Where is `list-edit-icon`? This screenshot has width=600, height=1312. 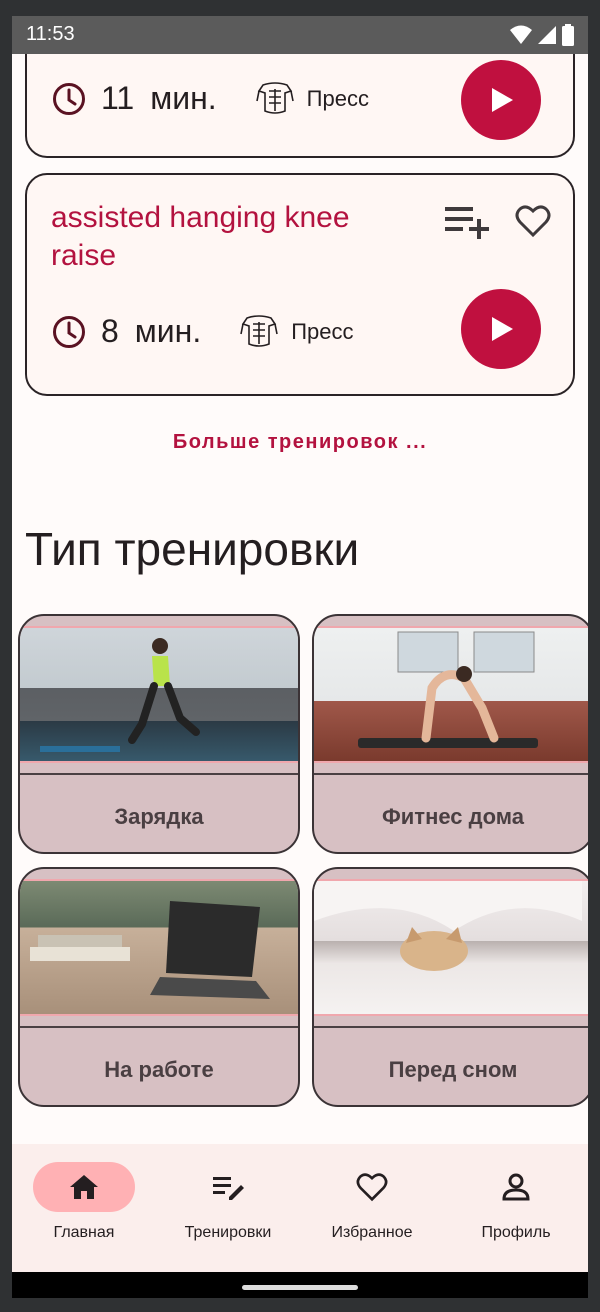
list-edit-icon is located at coordinates (228, 1188).